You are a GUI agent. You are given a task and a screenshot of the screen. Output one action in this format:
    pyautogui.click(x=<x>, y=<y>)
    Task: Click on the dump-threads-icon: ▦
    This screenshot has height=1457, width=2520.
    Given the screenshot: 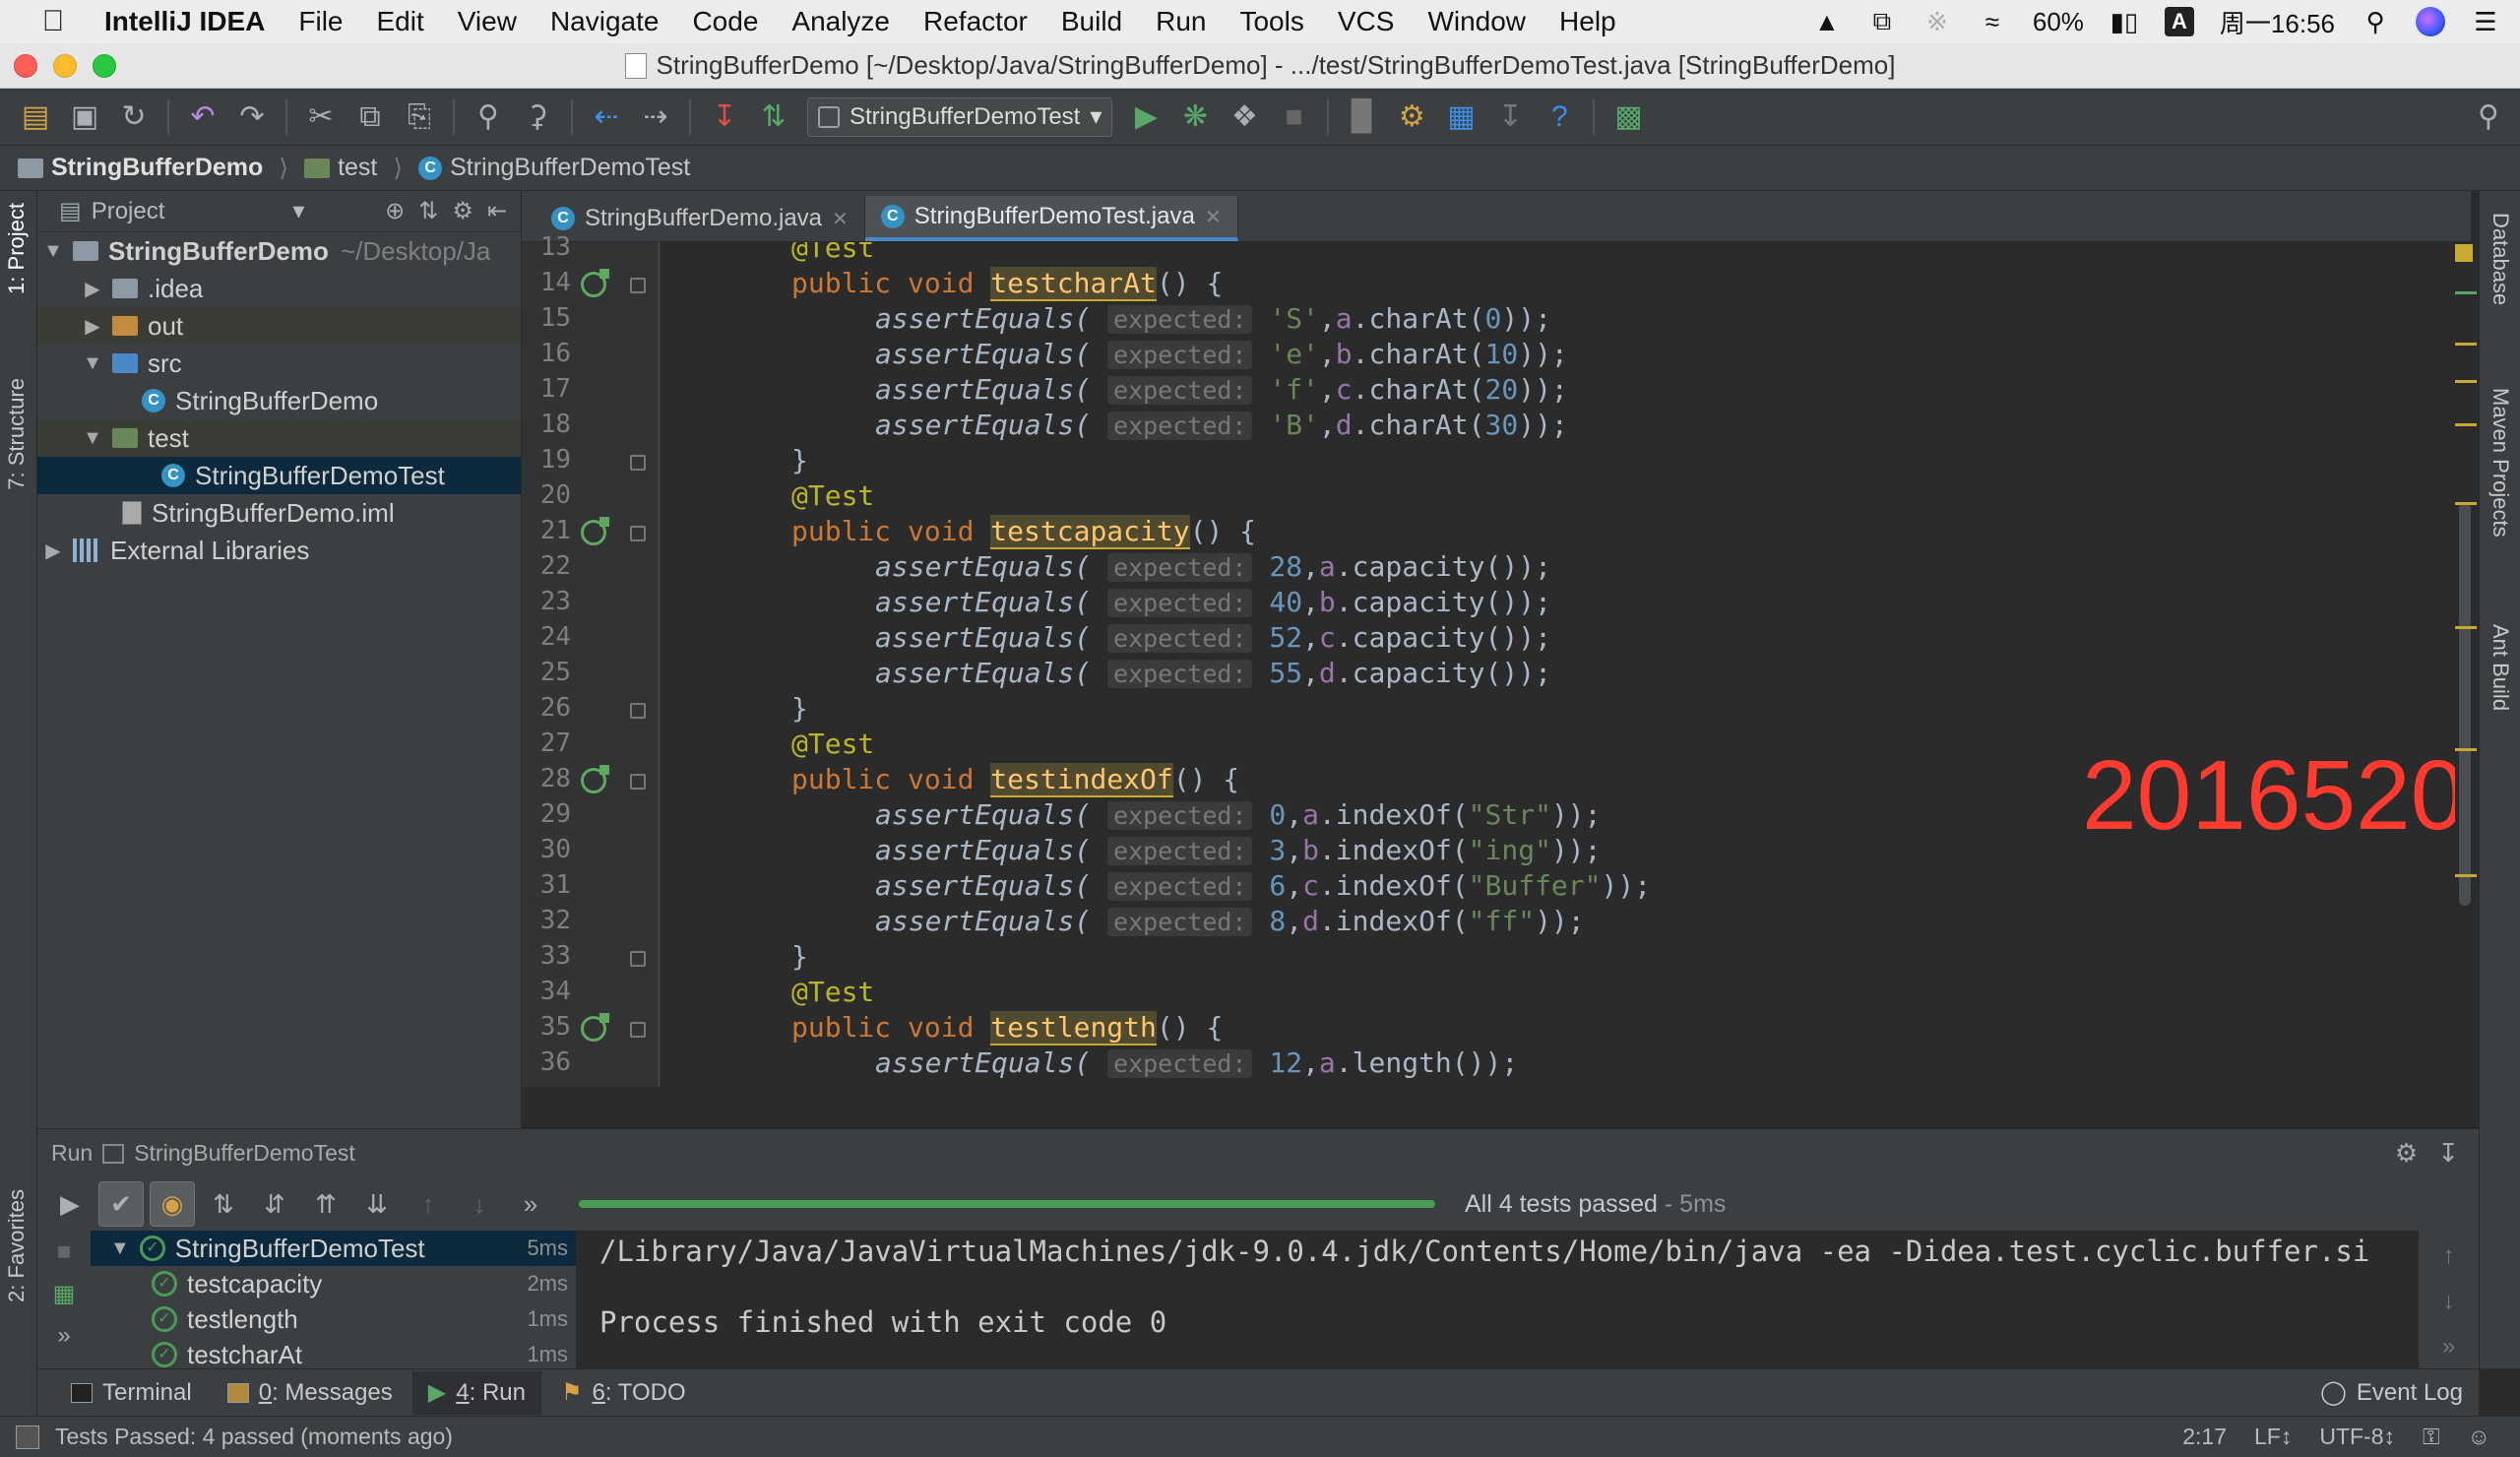 What is the action you would take?
    pyautogui.click(x=64, y=1294)
    